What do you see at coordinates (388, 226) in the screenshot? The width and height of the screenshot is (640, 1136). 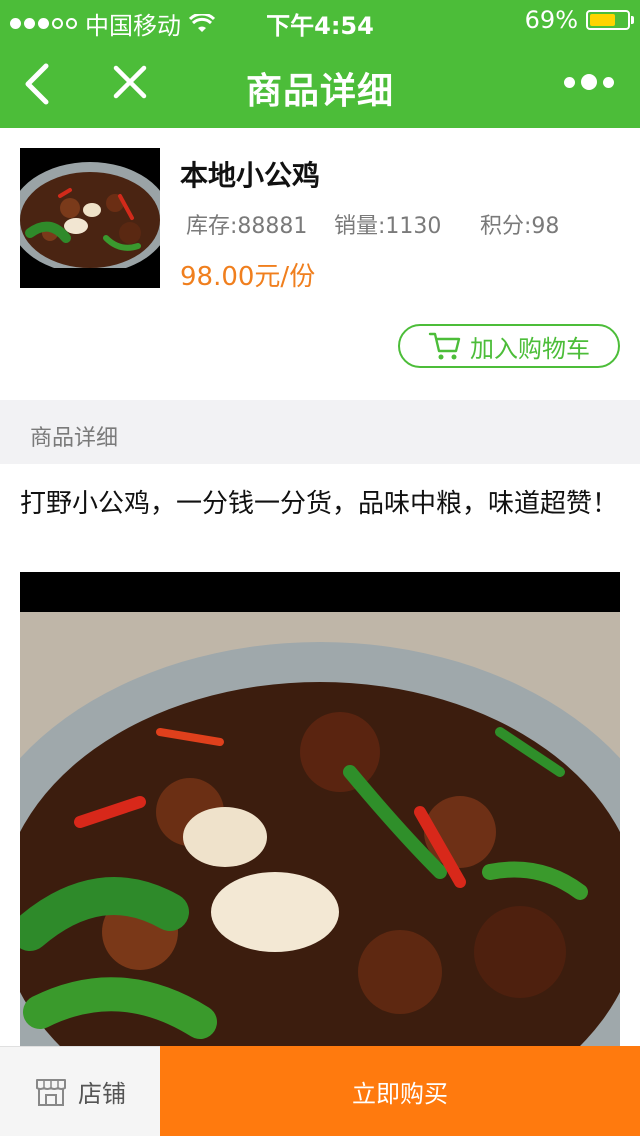 I see `sales-label: 销量:1130` at bounding box center [388, 226].